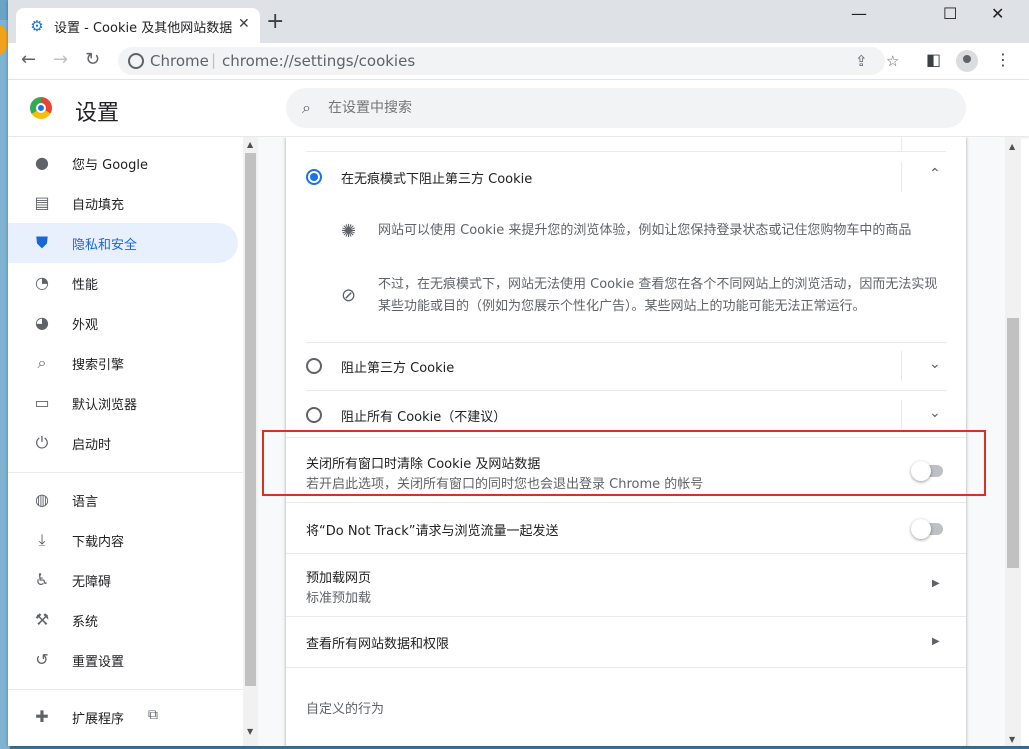  I want to click on do-not-track-toggle, so click(927, 529).